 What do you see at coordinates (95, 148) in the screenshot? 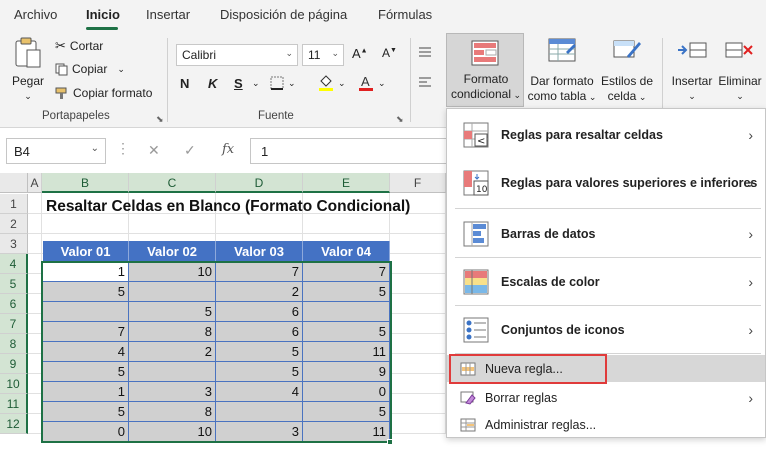
I see `chevron-down-icon: ⌄` at bounding box center [95, 148].